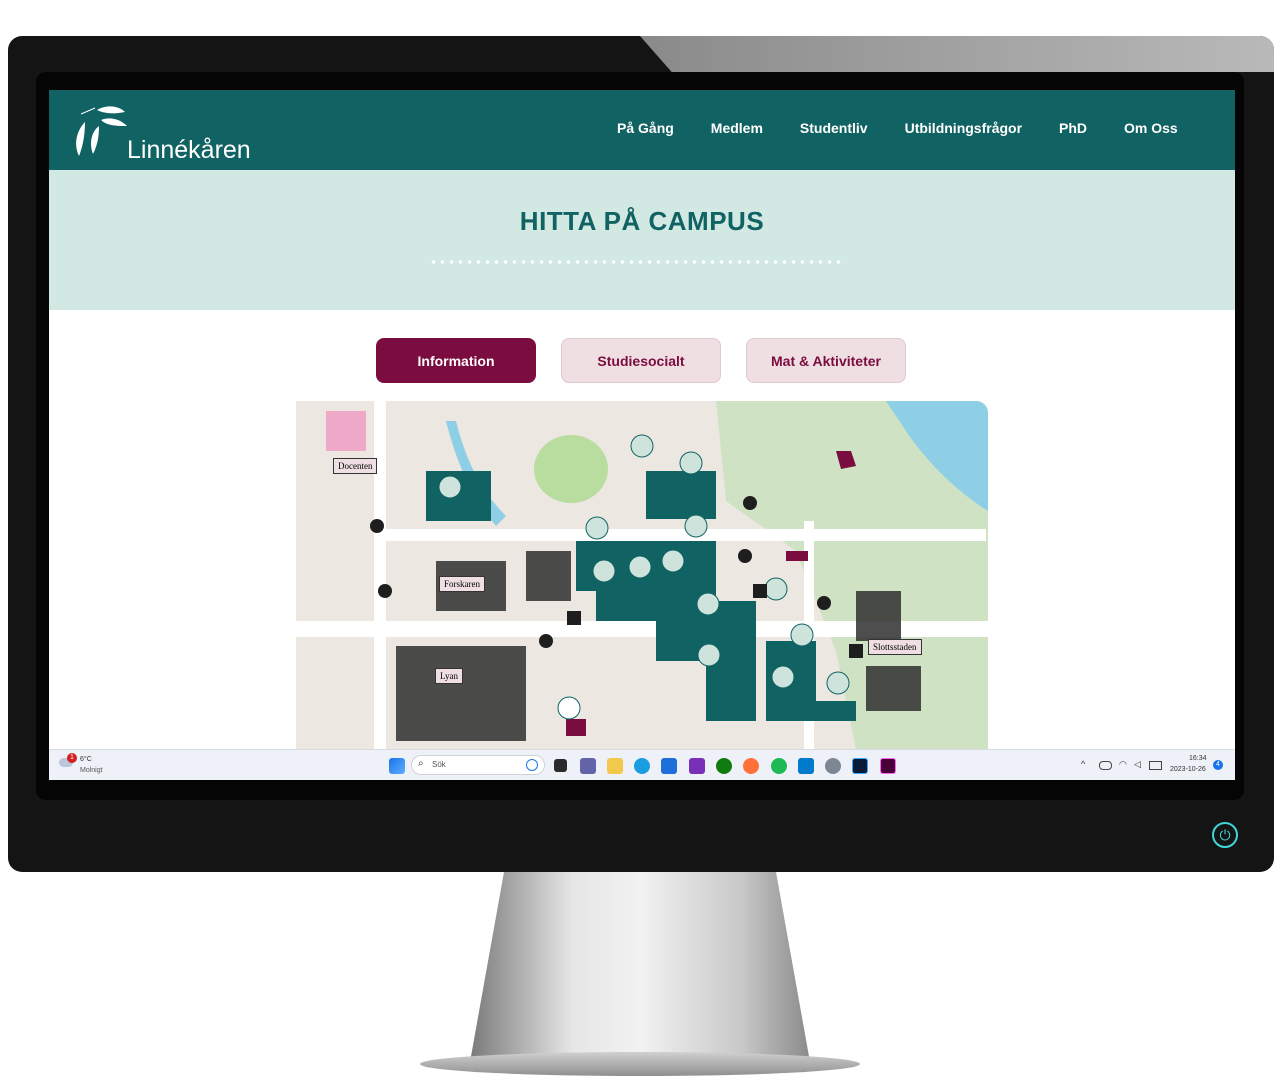  What do you see at coordinates (456, 360) in the screenshot?
I see `tab-information: Information` at bounding box center [456, 360].